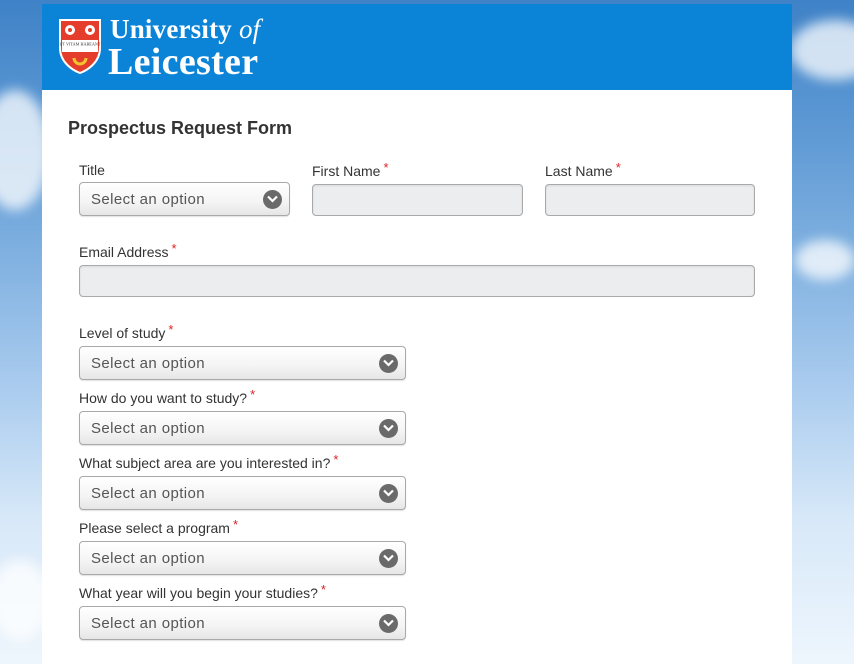  I want to click on last-name-label: Last Name *, so click(583, 169).